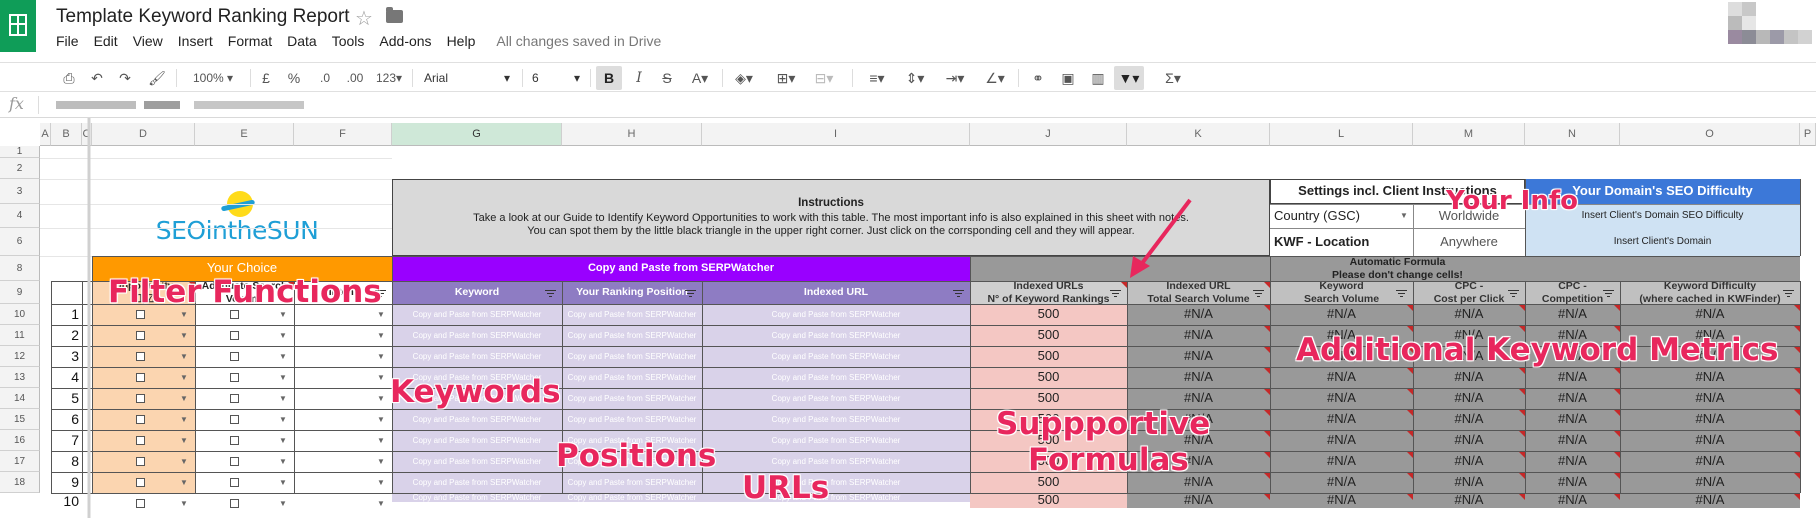 The height and width of the screenshot is (518, 1816). Describe the element at coordinates (20, 419) in the screenshot. I see `row-header-15: 15` at that location.